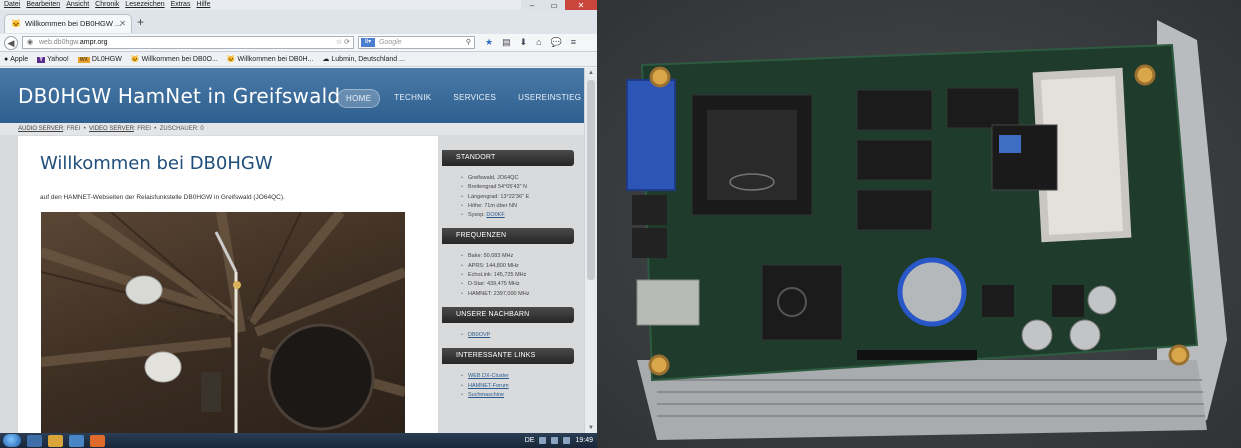 The image size is (1241, 448). What do you see at coordinates (140, 22) in the screenshot?
I see `new-tab-icon: +` at bounding box center [140, 22].